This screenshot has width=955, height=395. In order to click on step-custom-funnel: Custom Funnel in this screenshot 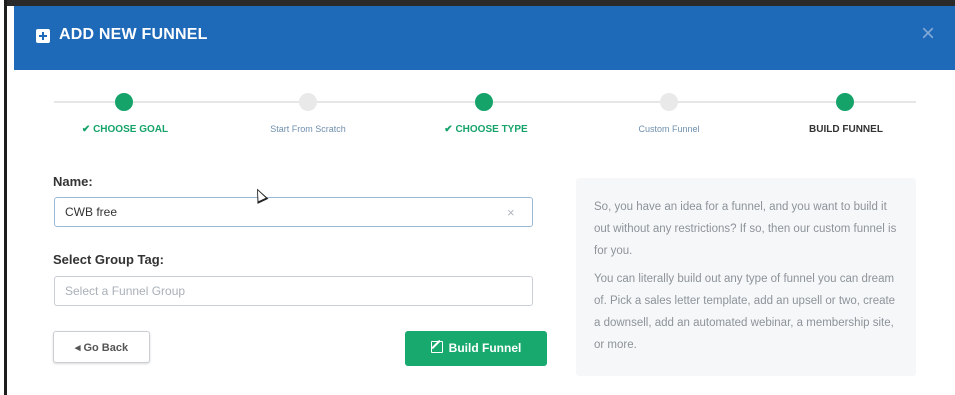, I will do `click(668, 129)`.